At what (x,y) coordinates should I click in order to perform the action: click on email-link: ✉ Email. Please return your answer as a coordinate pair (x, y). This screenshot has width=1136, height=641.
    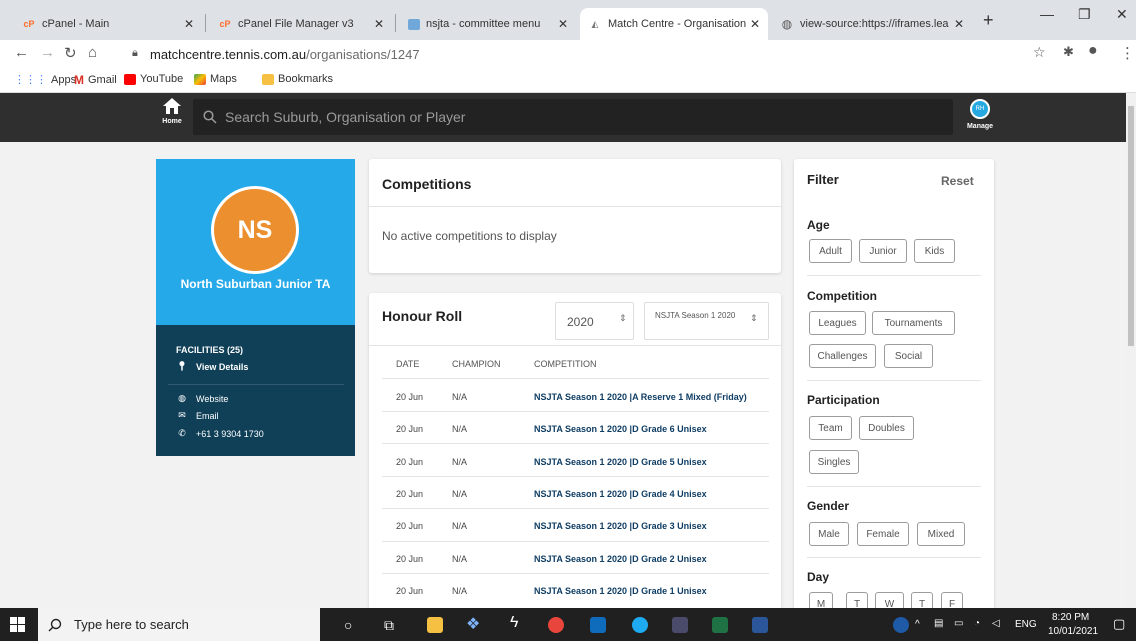
    Looking at the image, I should click on (197, 415).